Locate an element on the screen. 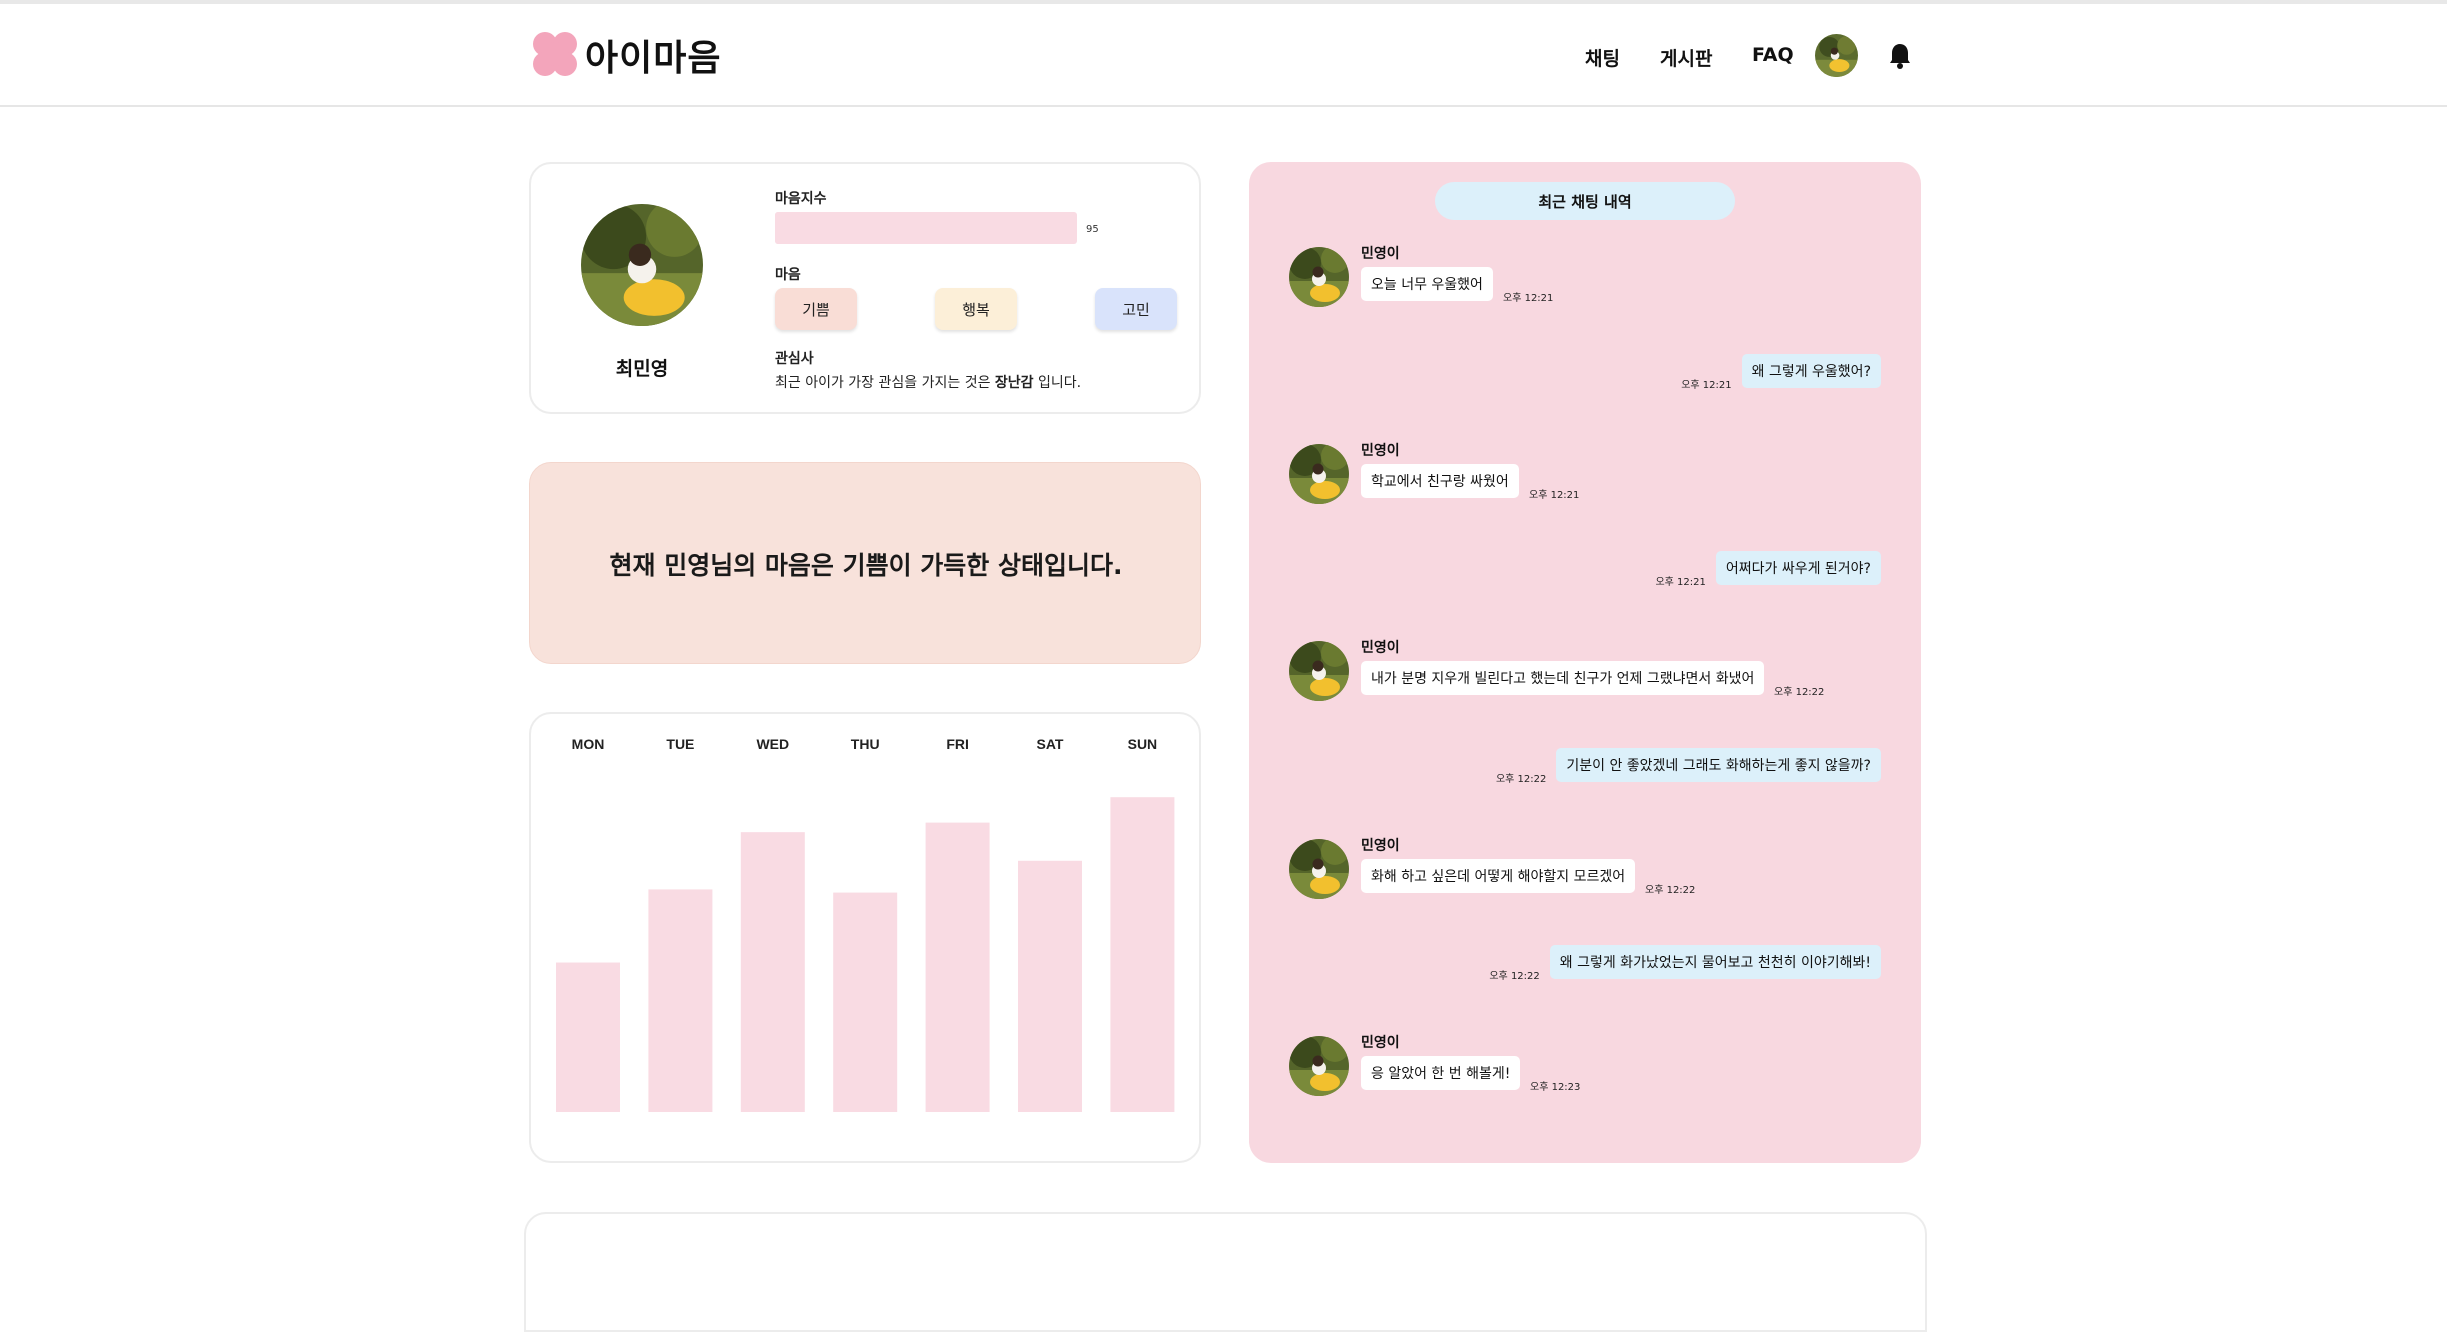 The height and width of the screenshot is (1332, 2447). mind-index-value: 95 is located at coordinates (1092, 229).